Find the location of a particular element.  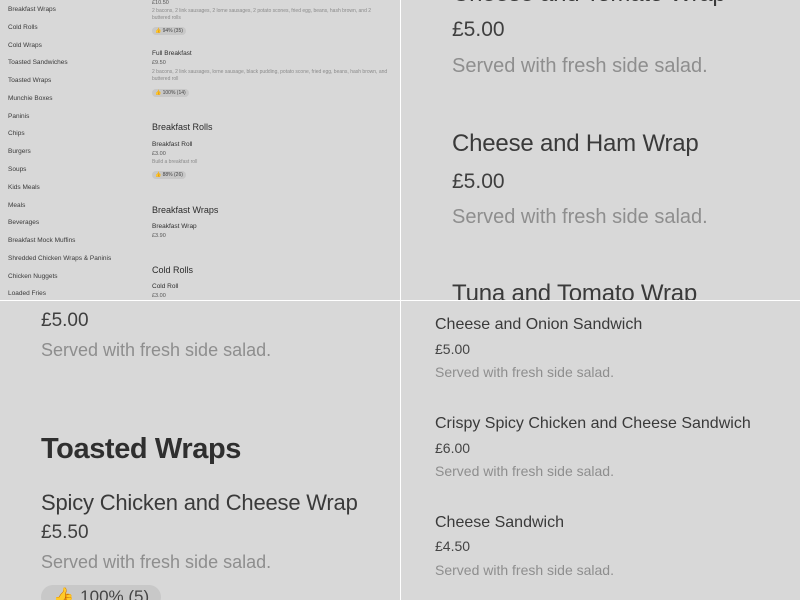

item-title: Cold Roll is located at coordinates (165, 286).